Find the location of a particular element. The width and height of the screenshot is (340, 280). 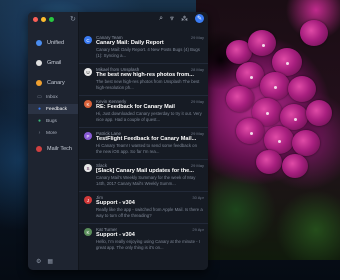

settings-icon: ⚙ is located at coordinates (38, 261).